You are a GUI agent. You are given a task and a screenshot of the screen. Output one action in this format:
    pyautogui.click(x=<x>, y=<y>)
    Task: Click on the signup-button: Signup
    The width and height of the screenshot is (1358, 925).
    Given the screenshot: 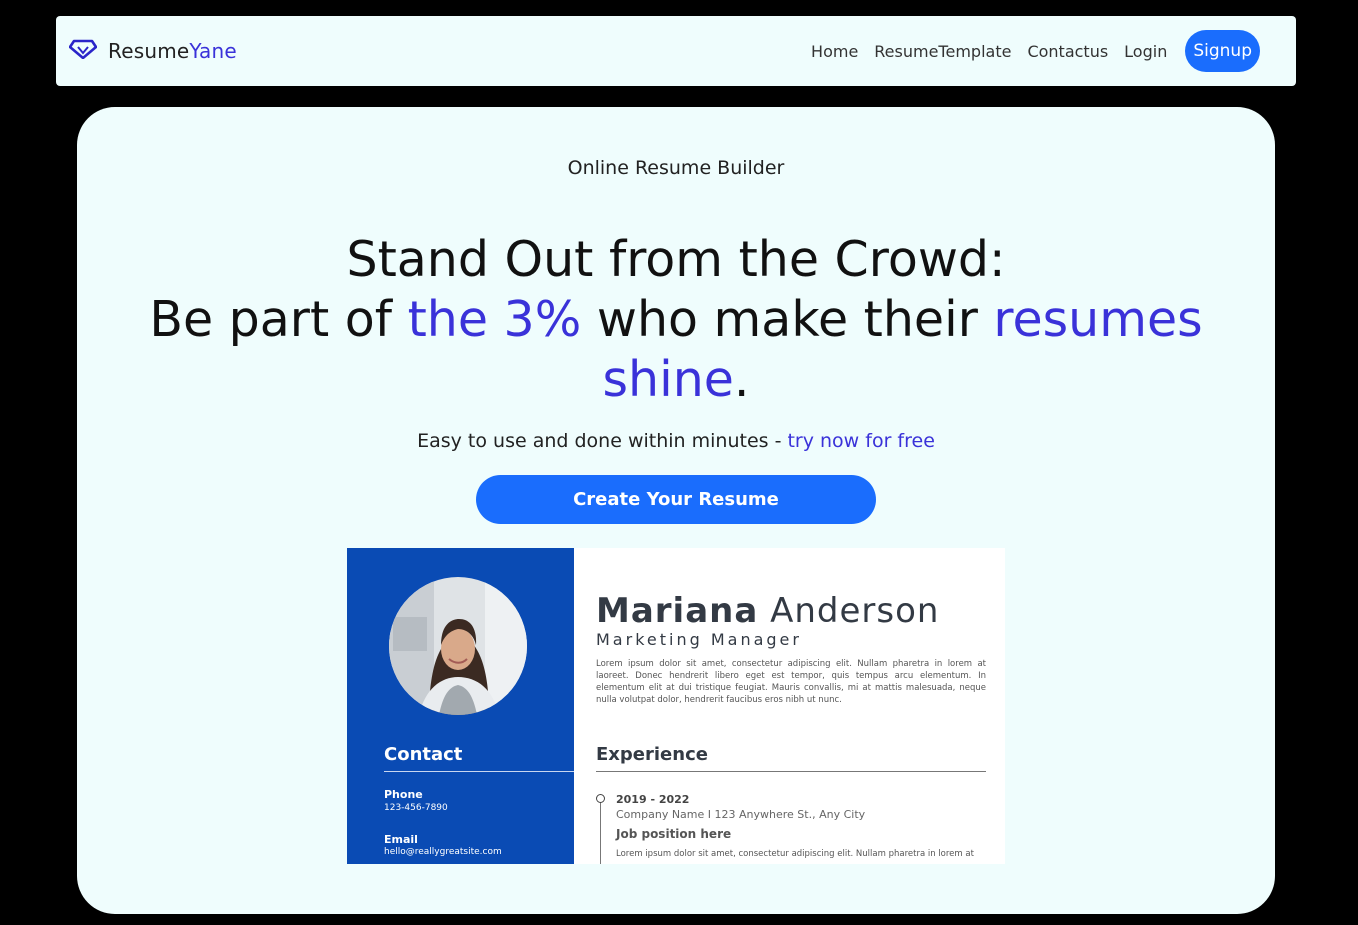 What is the action you would take?
    pyautogui.click(x=1222, y=51)
    